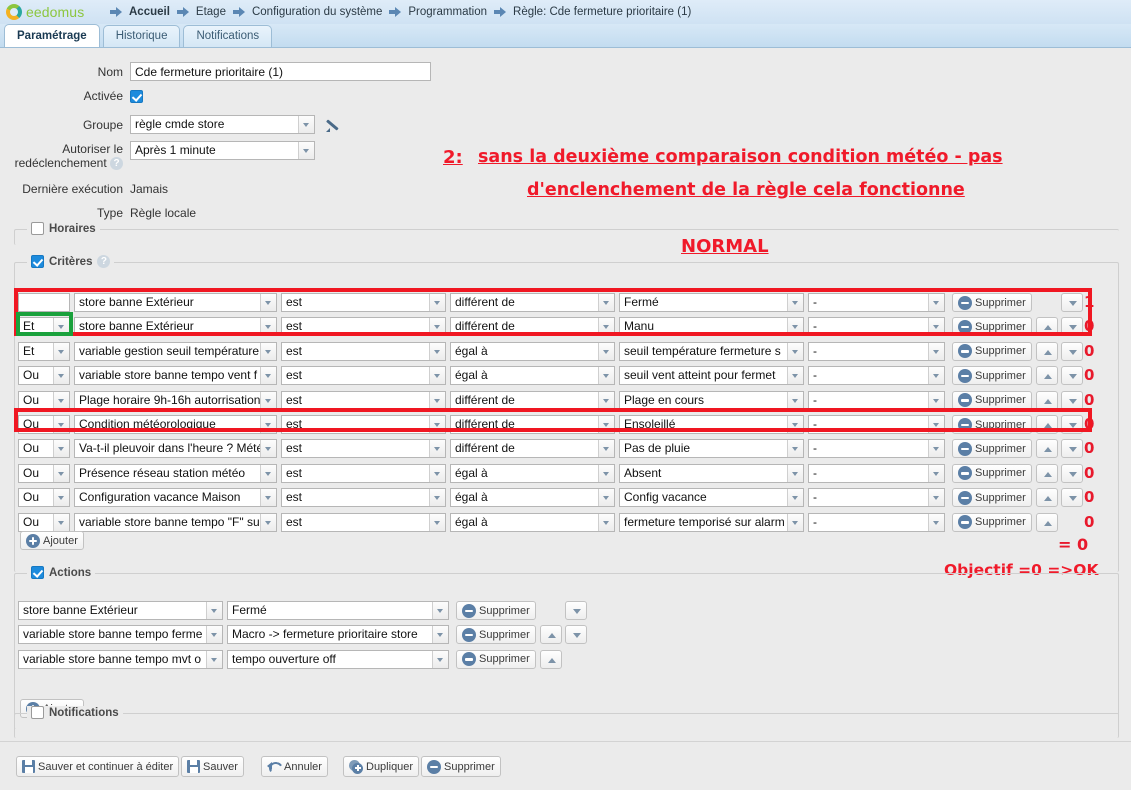 The height and width of the screenshot is (790, 1131). What do you see at coordinates (338, 659) in the screenshot?
I see `action-value-select: tempo ouverture off` at bounding box center [338, 659].